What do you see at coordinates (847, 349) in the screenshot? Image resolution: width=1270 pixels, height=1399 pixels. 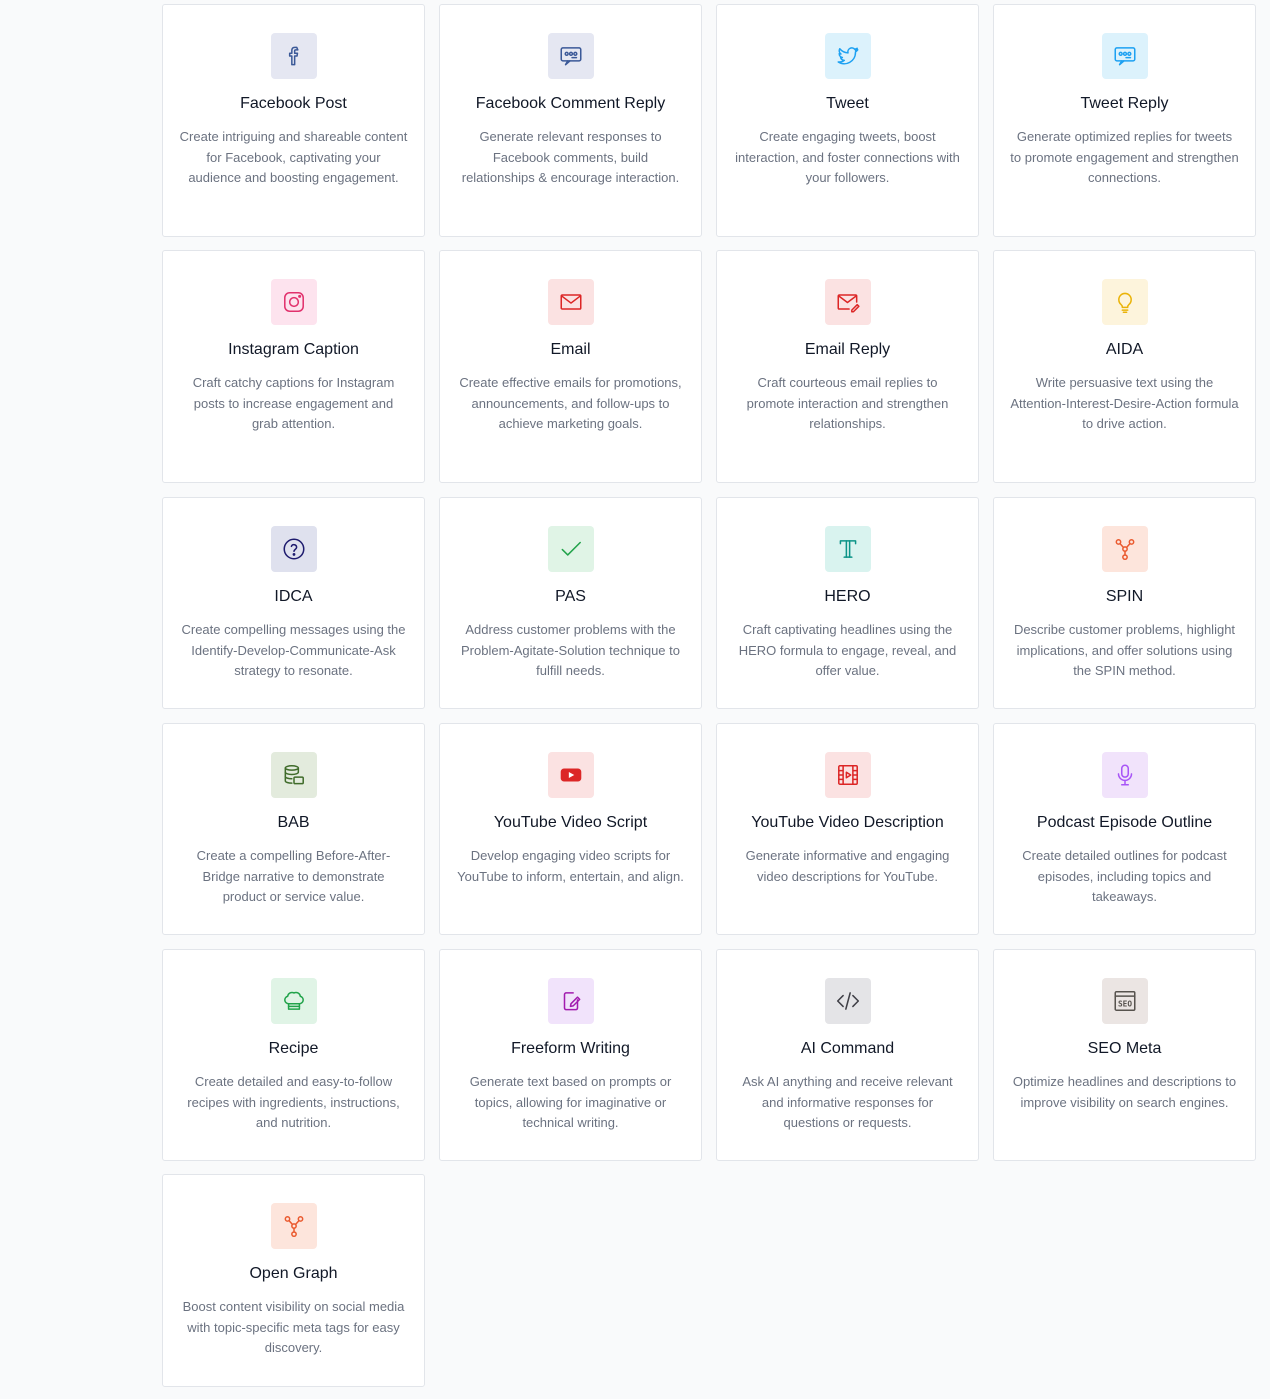 I see `card-title: Email Reply` at bounding box center [847, 349].